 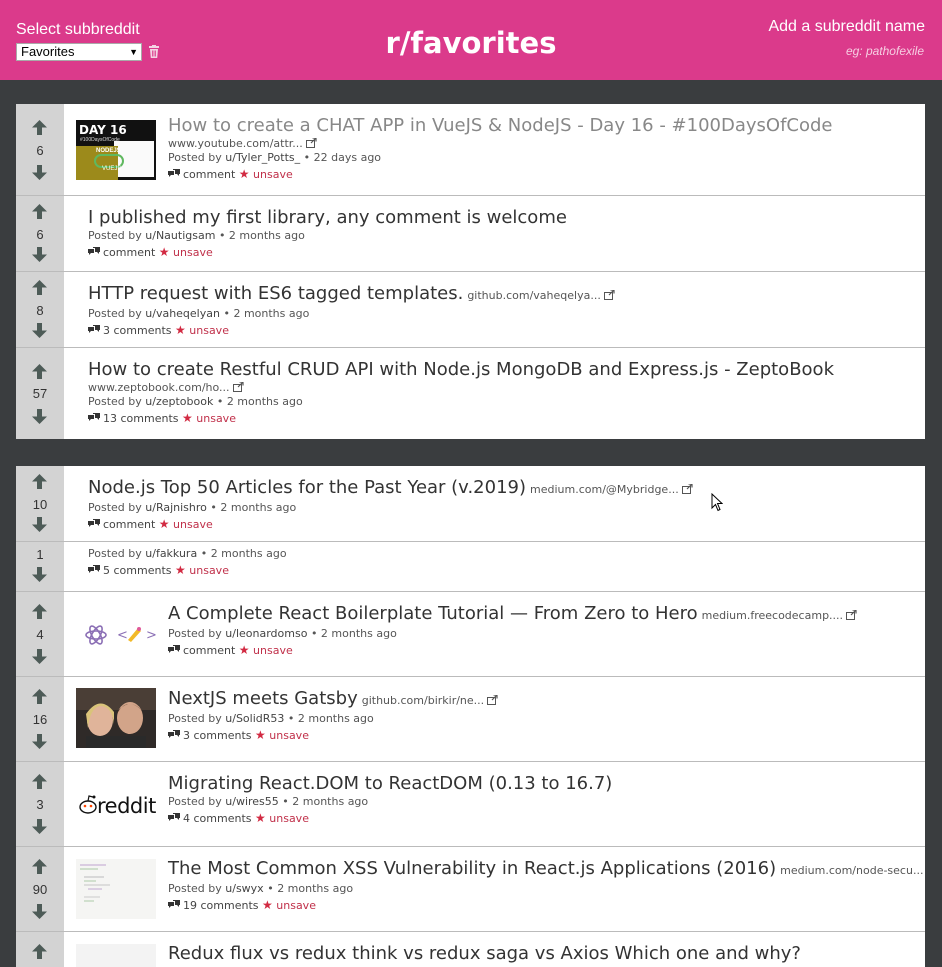 What do you see at coordinates (116, 634) in the screenshot?
I see `post-thumbnail: < >` at bounding box center [116, 634].